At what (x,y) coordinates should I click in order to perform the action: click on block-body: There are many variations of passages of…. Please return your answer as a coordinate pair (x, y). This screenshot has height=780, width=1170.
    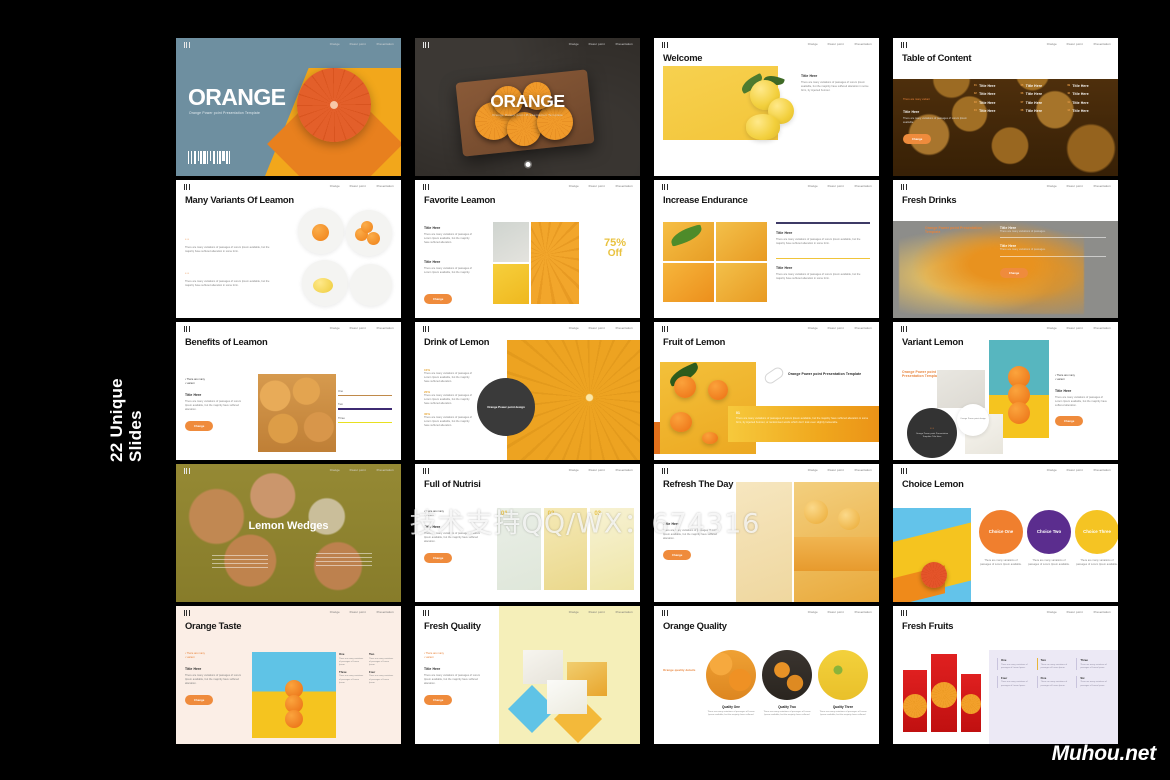
    Looking at the image, I should click on (448, 239).